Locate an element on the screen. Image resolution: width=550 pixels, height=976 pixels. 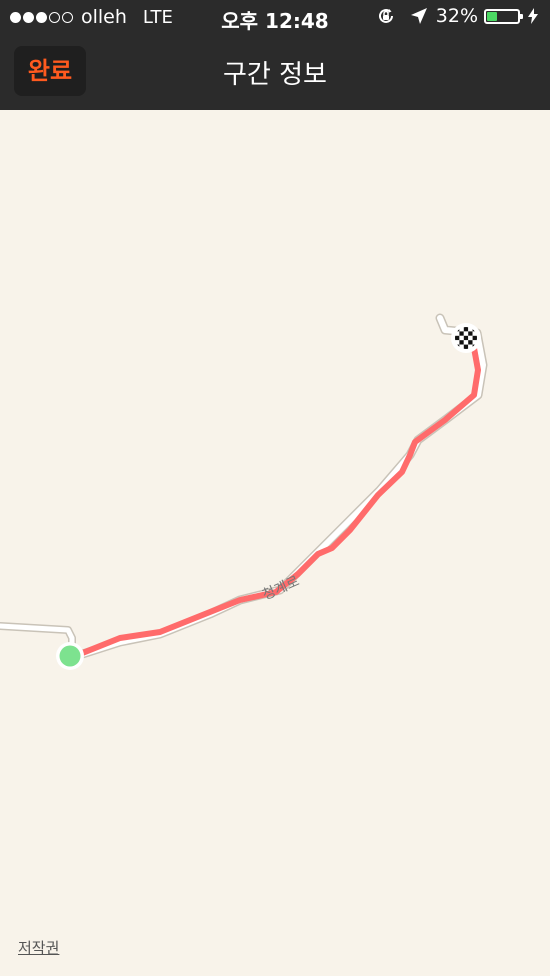
copyright-link: 저작권 is located at coordinates (38, 947).